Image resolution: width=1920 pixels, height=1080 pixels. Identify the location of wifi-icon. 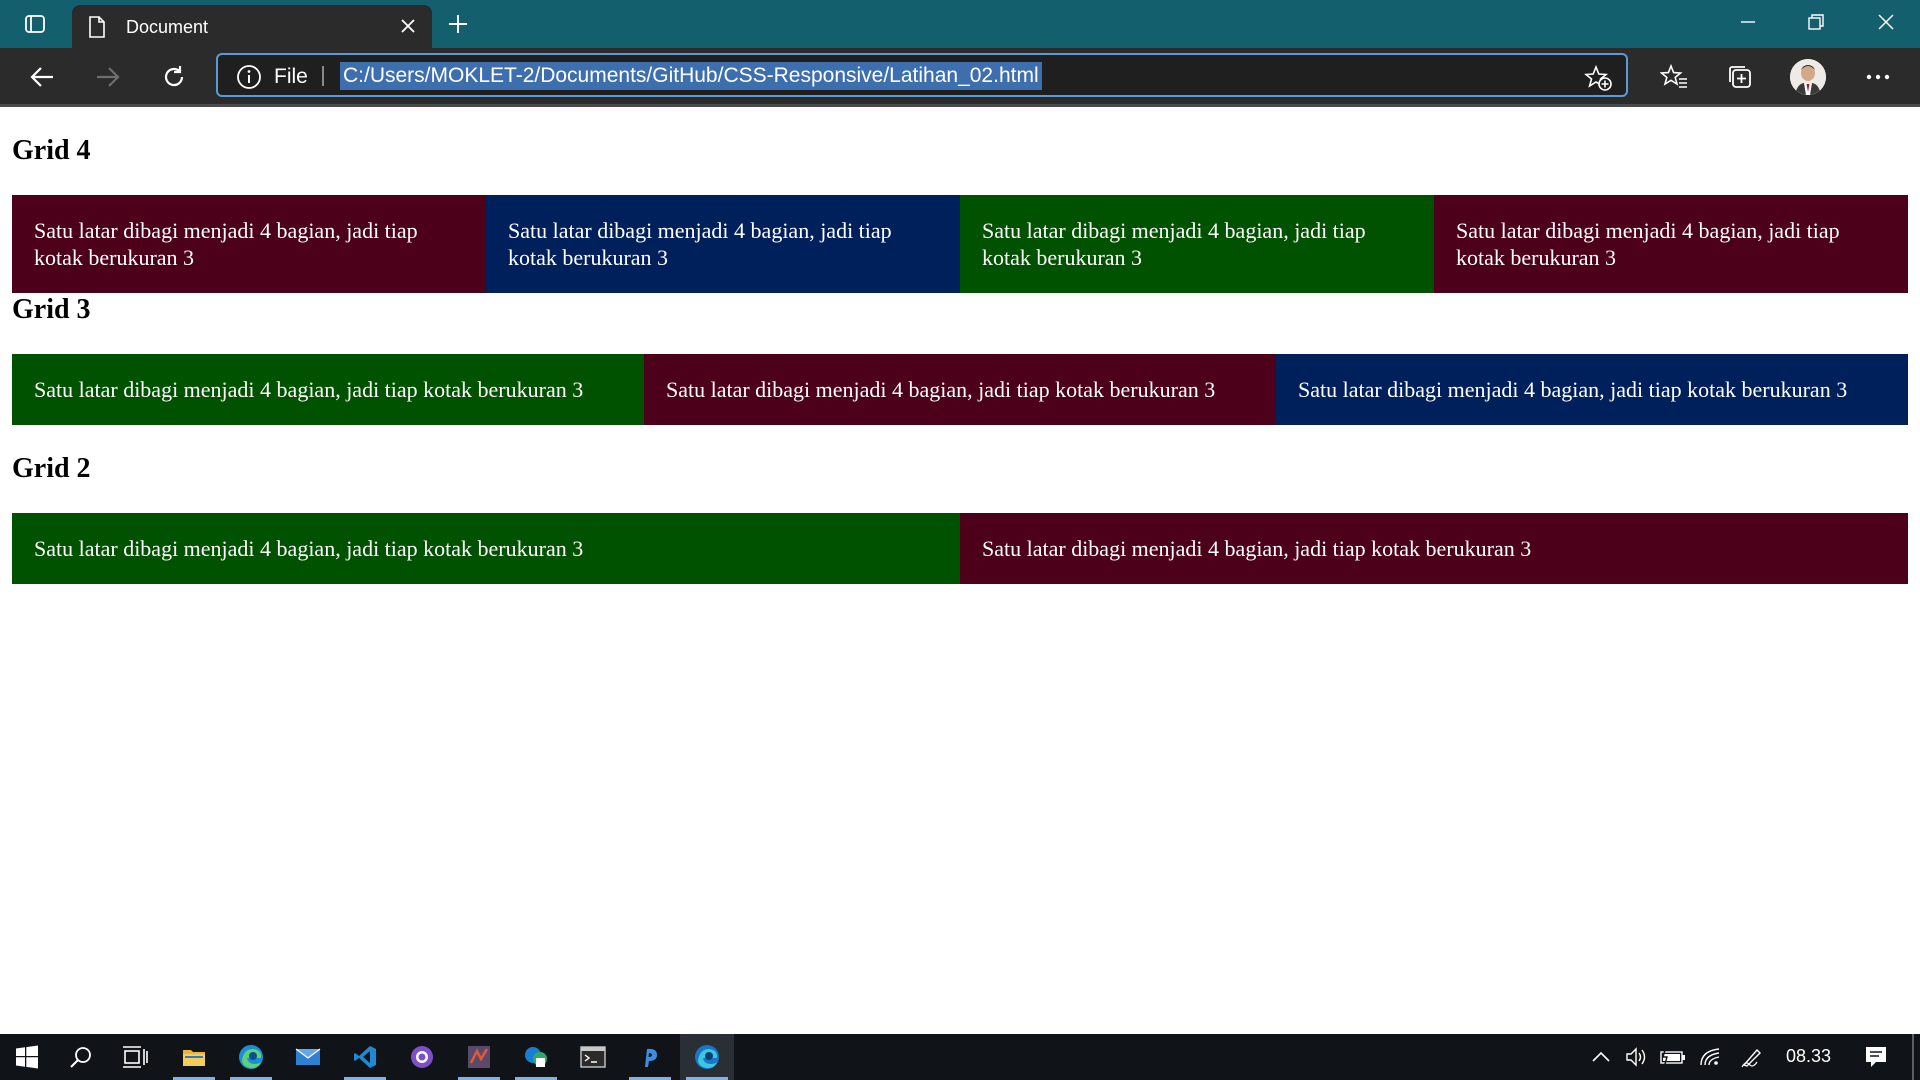
(1710, 1057).